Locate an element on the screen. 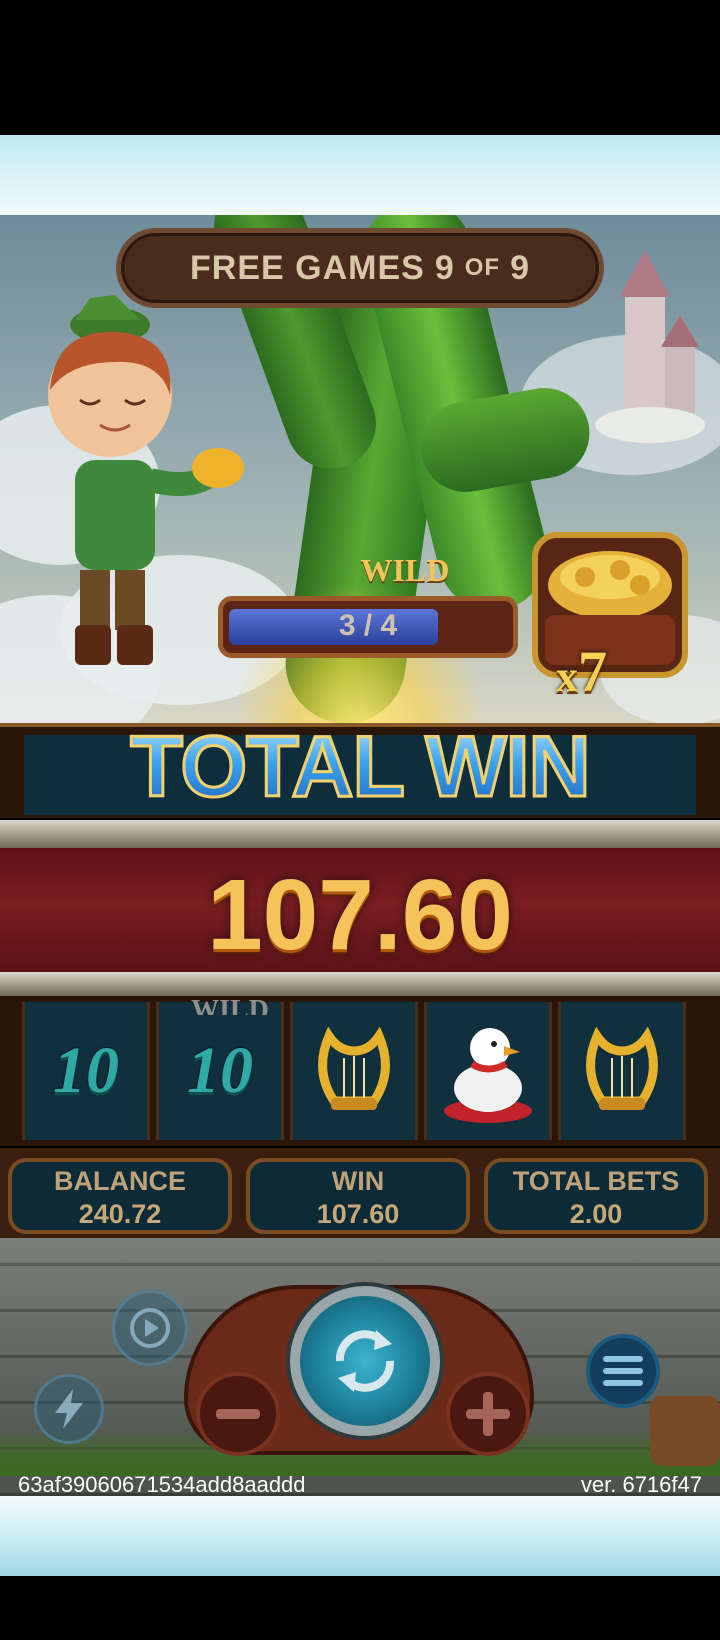  total-bets-value: 2.00 is located at coordinates (596, 1214).